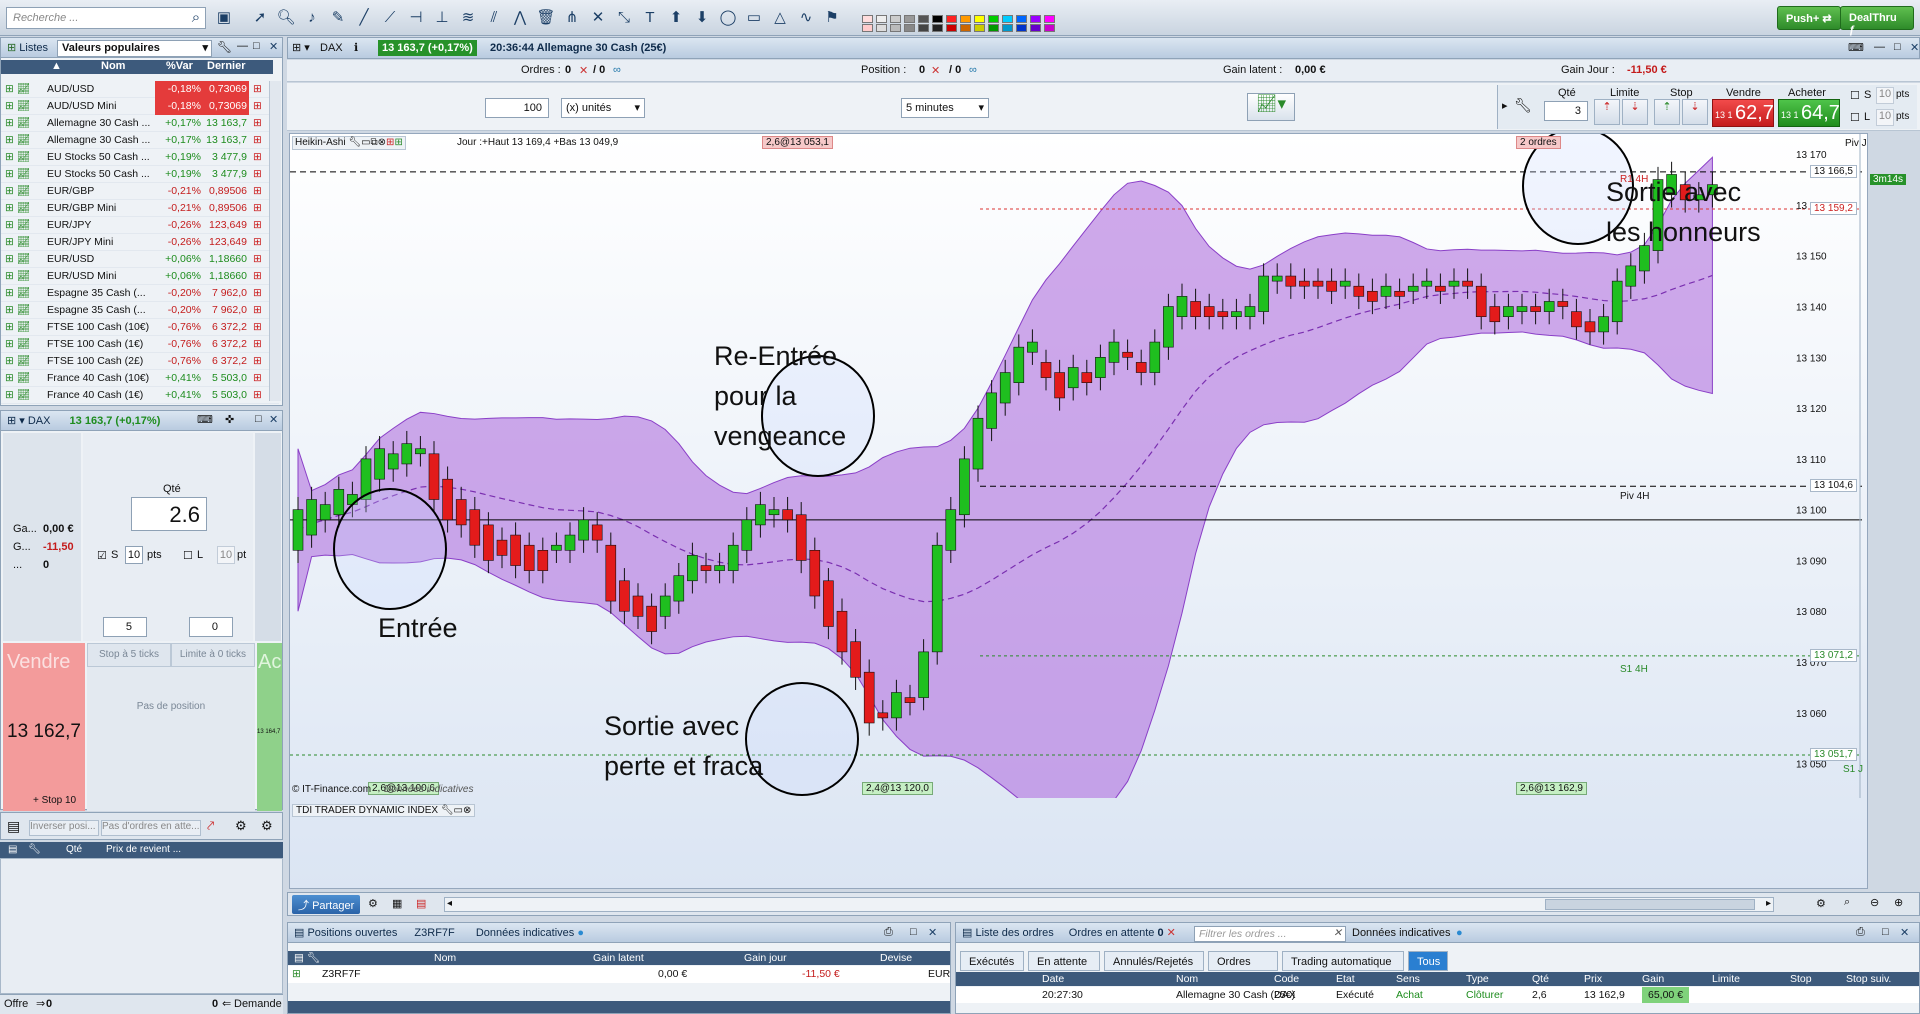 The image size is (1920, 1014). What do you see at coordinates (1593, 979) in the screenshot?
I see `orders-col: Prix` at bounding box center [1593, 979].